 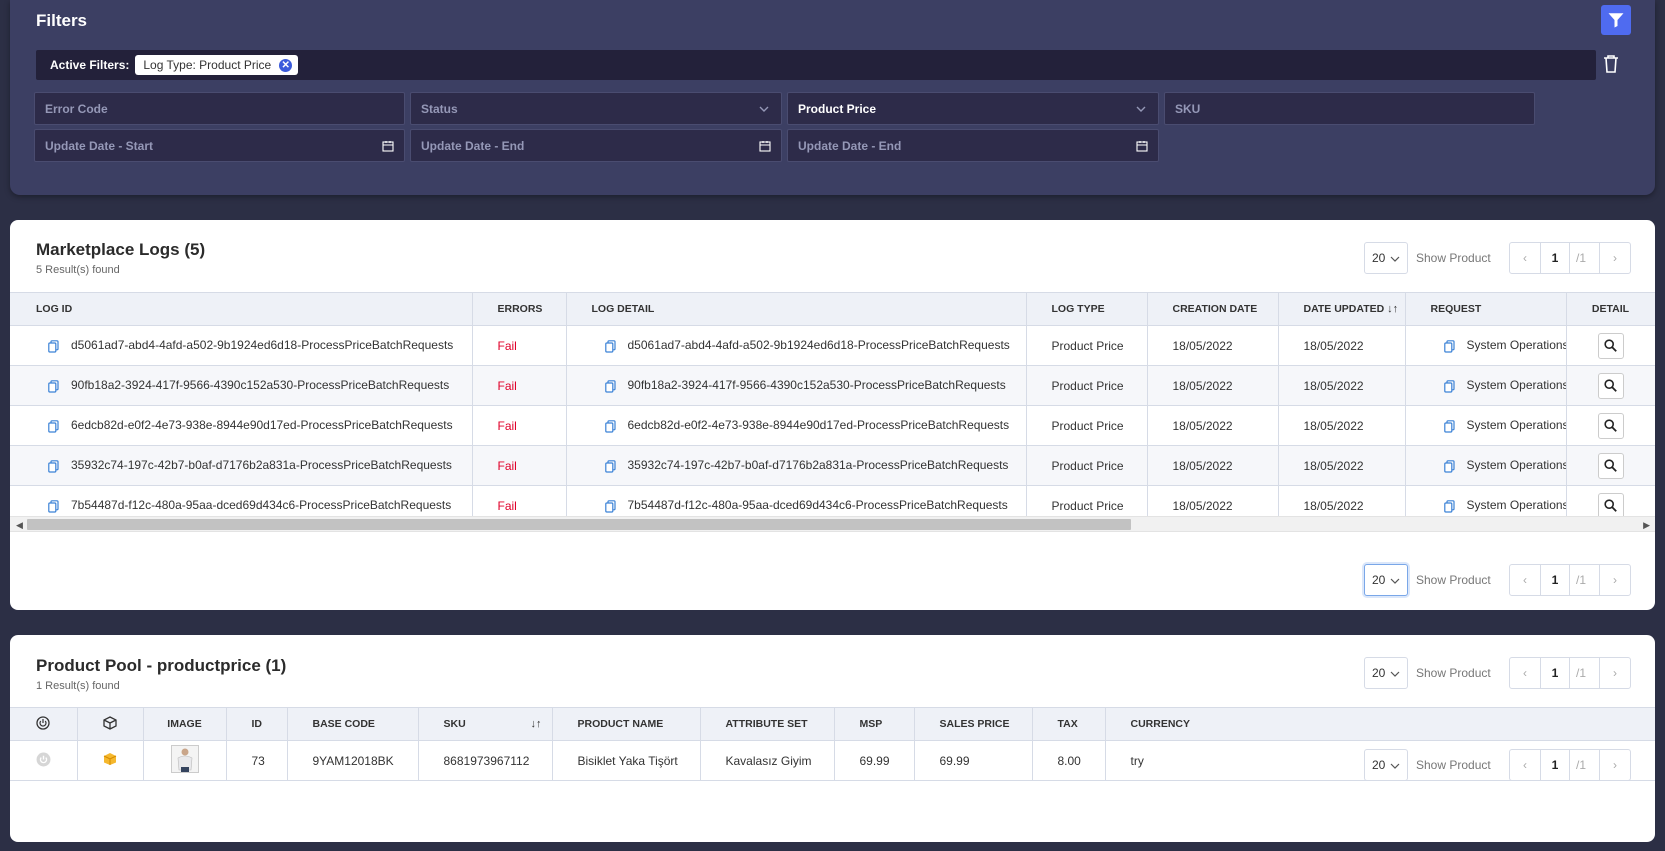 I want to click on filter-chip: Log Type: Product Price ✕, so click(x=217, y=65).